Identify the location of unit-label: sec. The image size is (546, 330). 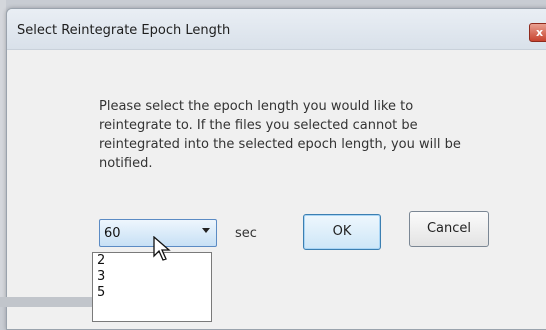
(246, 233).